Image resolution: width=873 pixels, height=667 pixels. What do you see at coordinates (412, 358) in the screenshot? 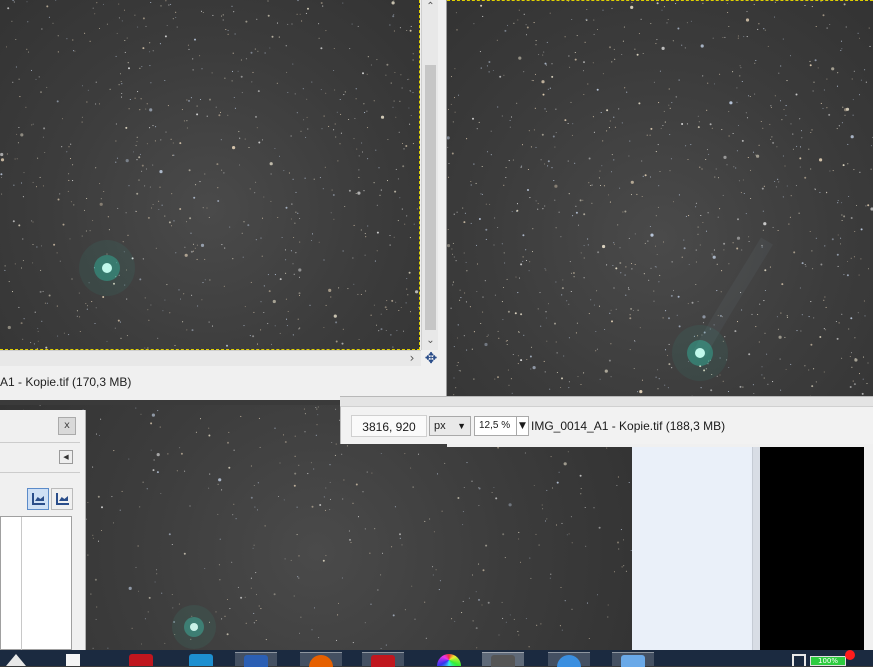
I see `scroll-right-arrow-icon: ›` at bounding box center [412, 358].